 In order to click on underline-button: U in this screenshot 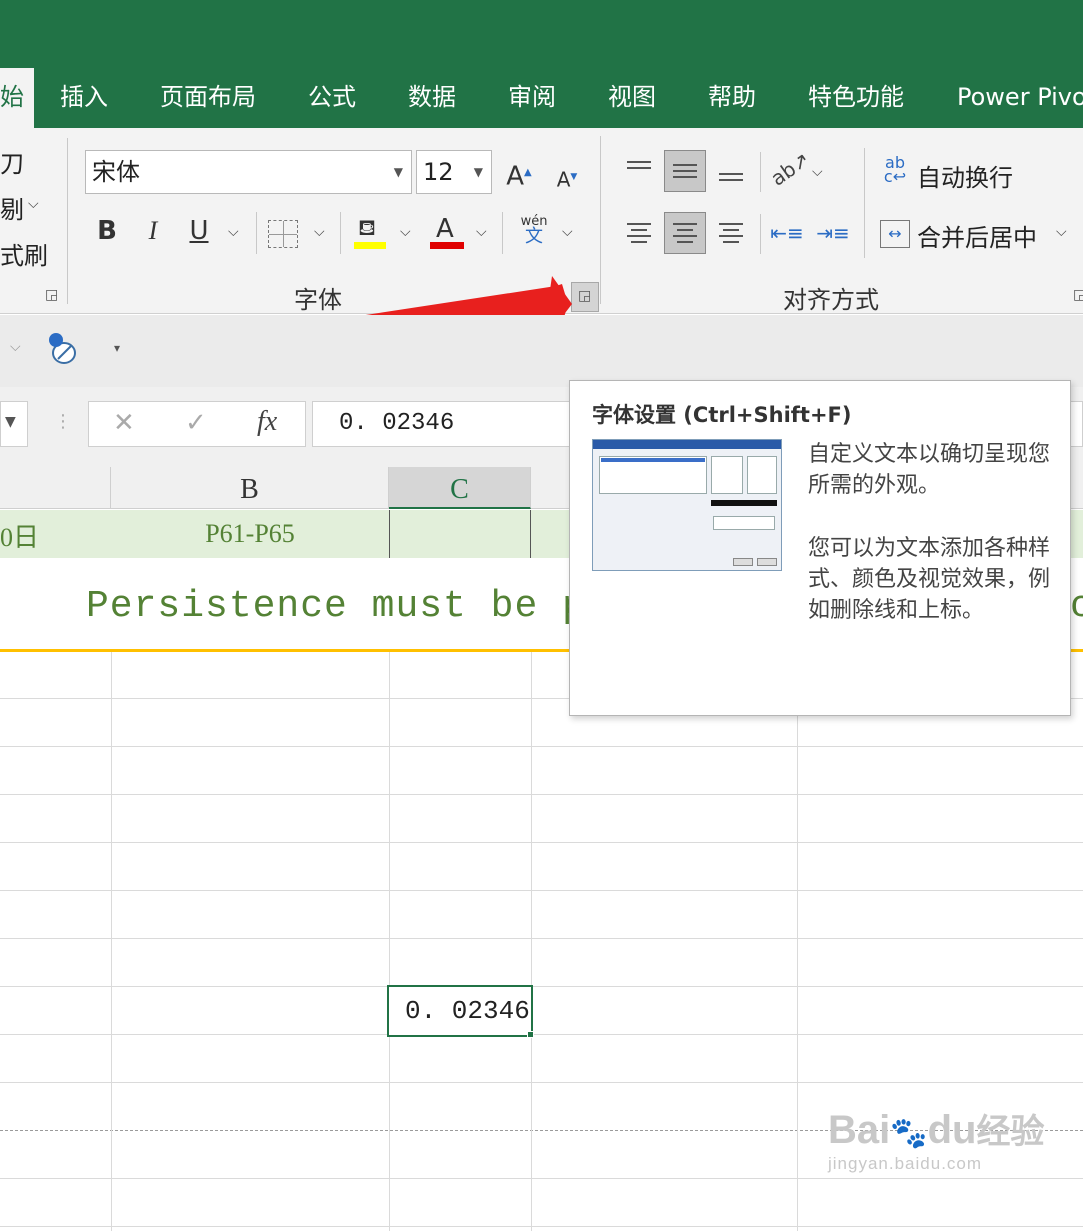, I will do `click(199, 231)`.